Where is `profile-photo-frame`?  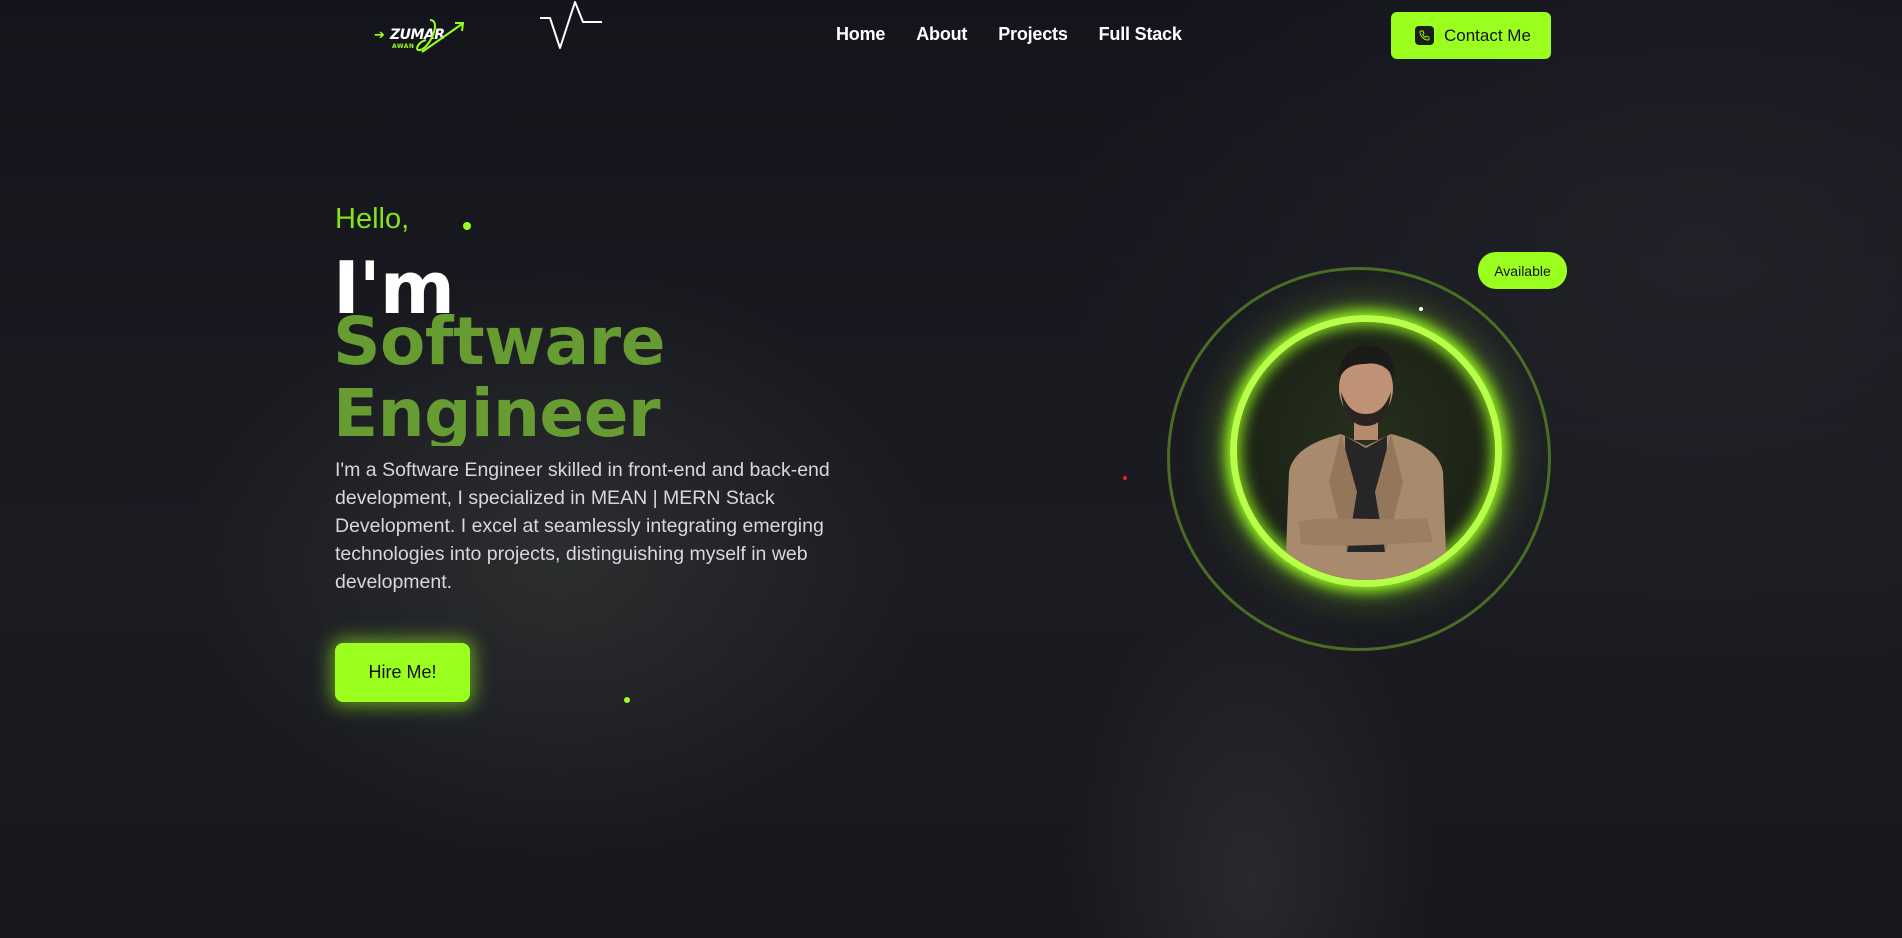 profile-photo-frame is located at coordinates (1366, 451).